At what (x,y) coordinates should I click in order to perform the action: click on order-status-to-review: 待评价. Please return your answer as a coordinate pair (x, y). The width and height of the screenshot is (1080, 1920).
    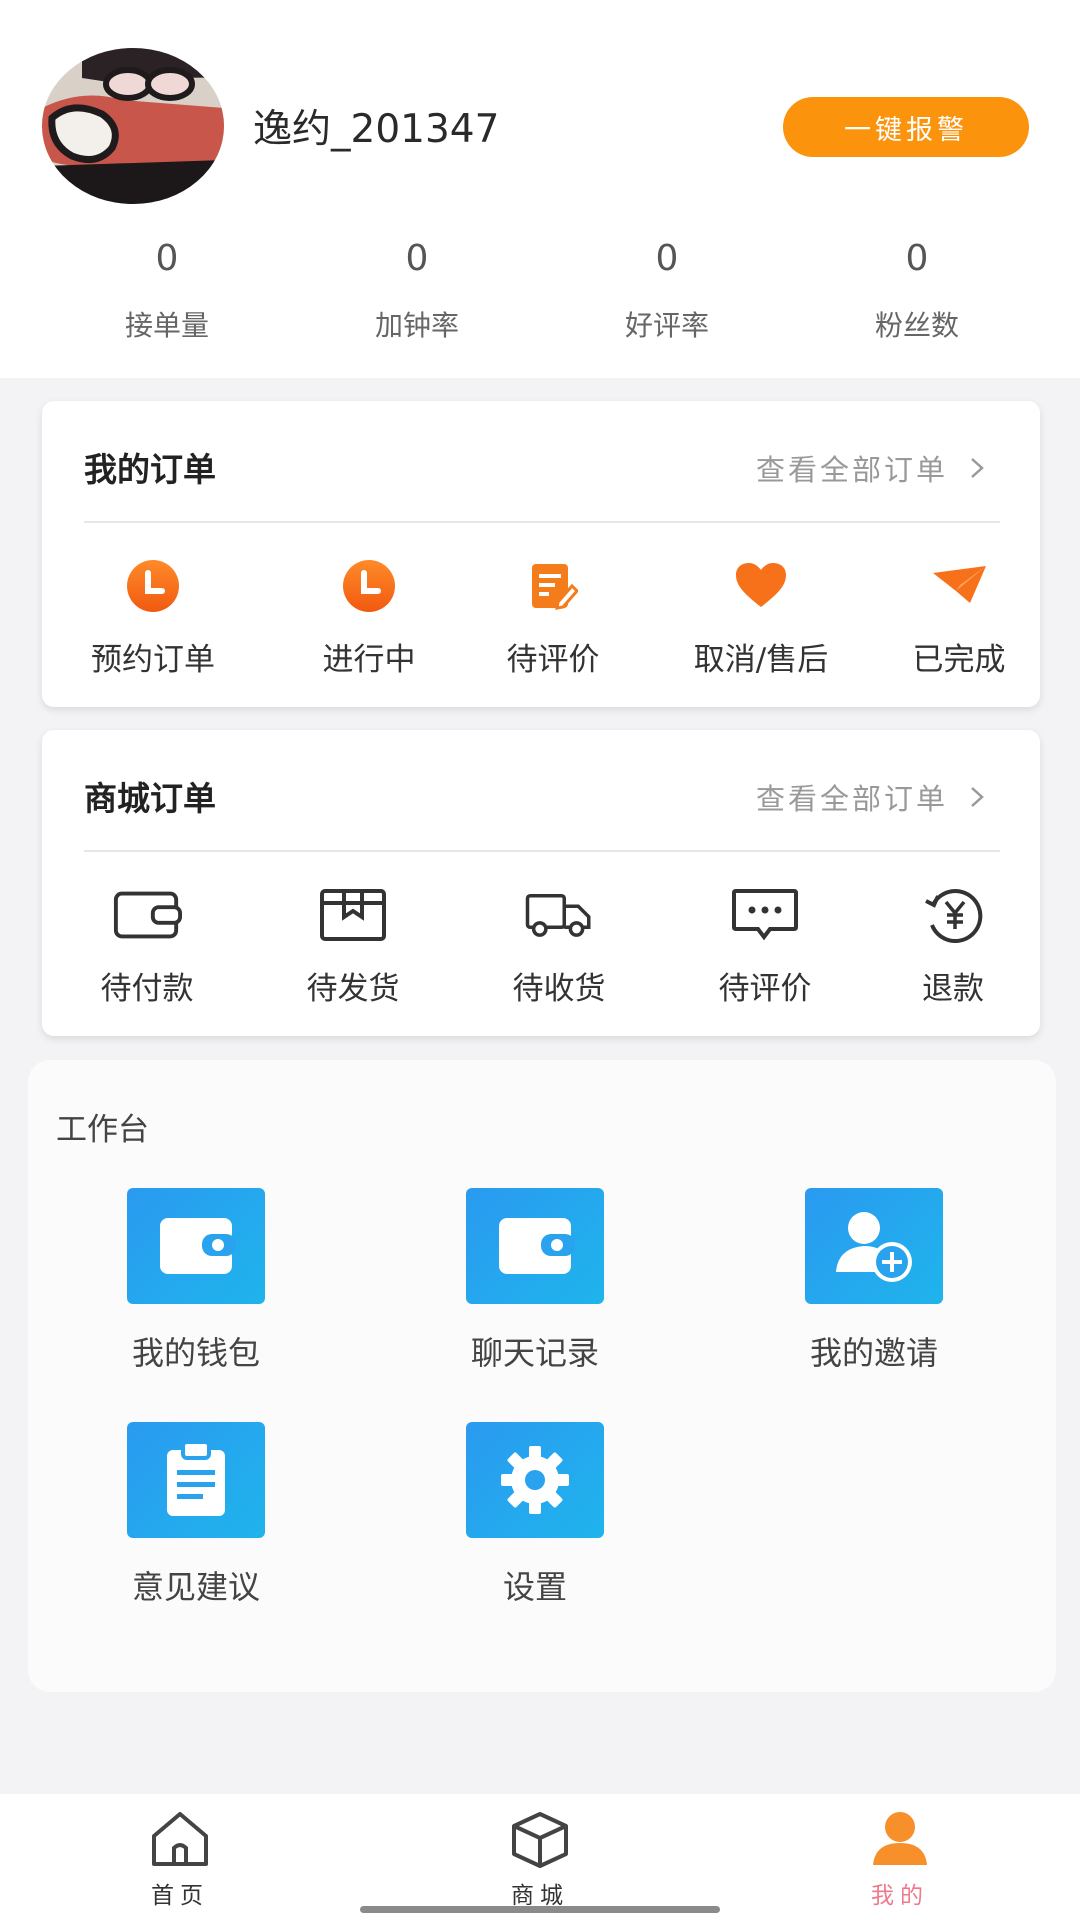
    Looking at the image, I should click on (553, 617).